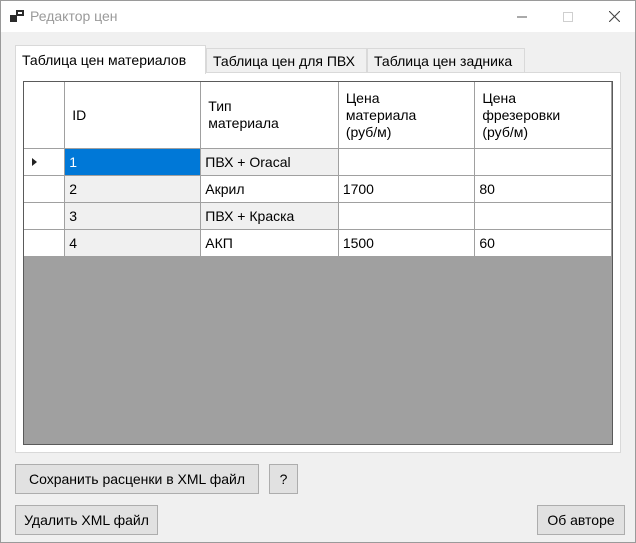 The width and height of the screenshot is (636, 543). Describe the element at coordinates (446, 60) in the screenshot. I see `tab-backing: Таблица цен задника` at that location.